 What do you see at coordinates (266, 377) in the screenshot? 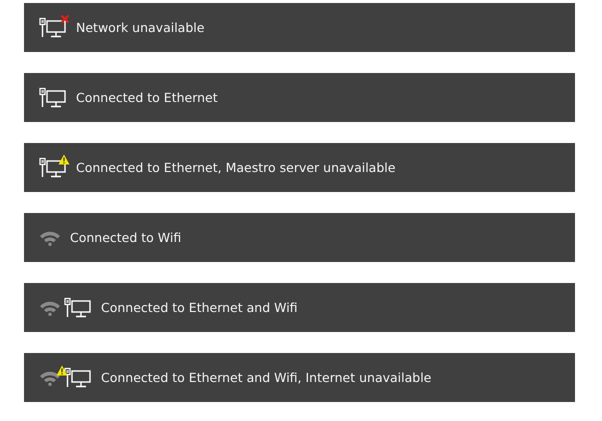
I see `status-text: Connected to Ethernet and Wifi, Internet unavailable` at bounding box center [266, 377].